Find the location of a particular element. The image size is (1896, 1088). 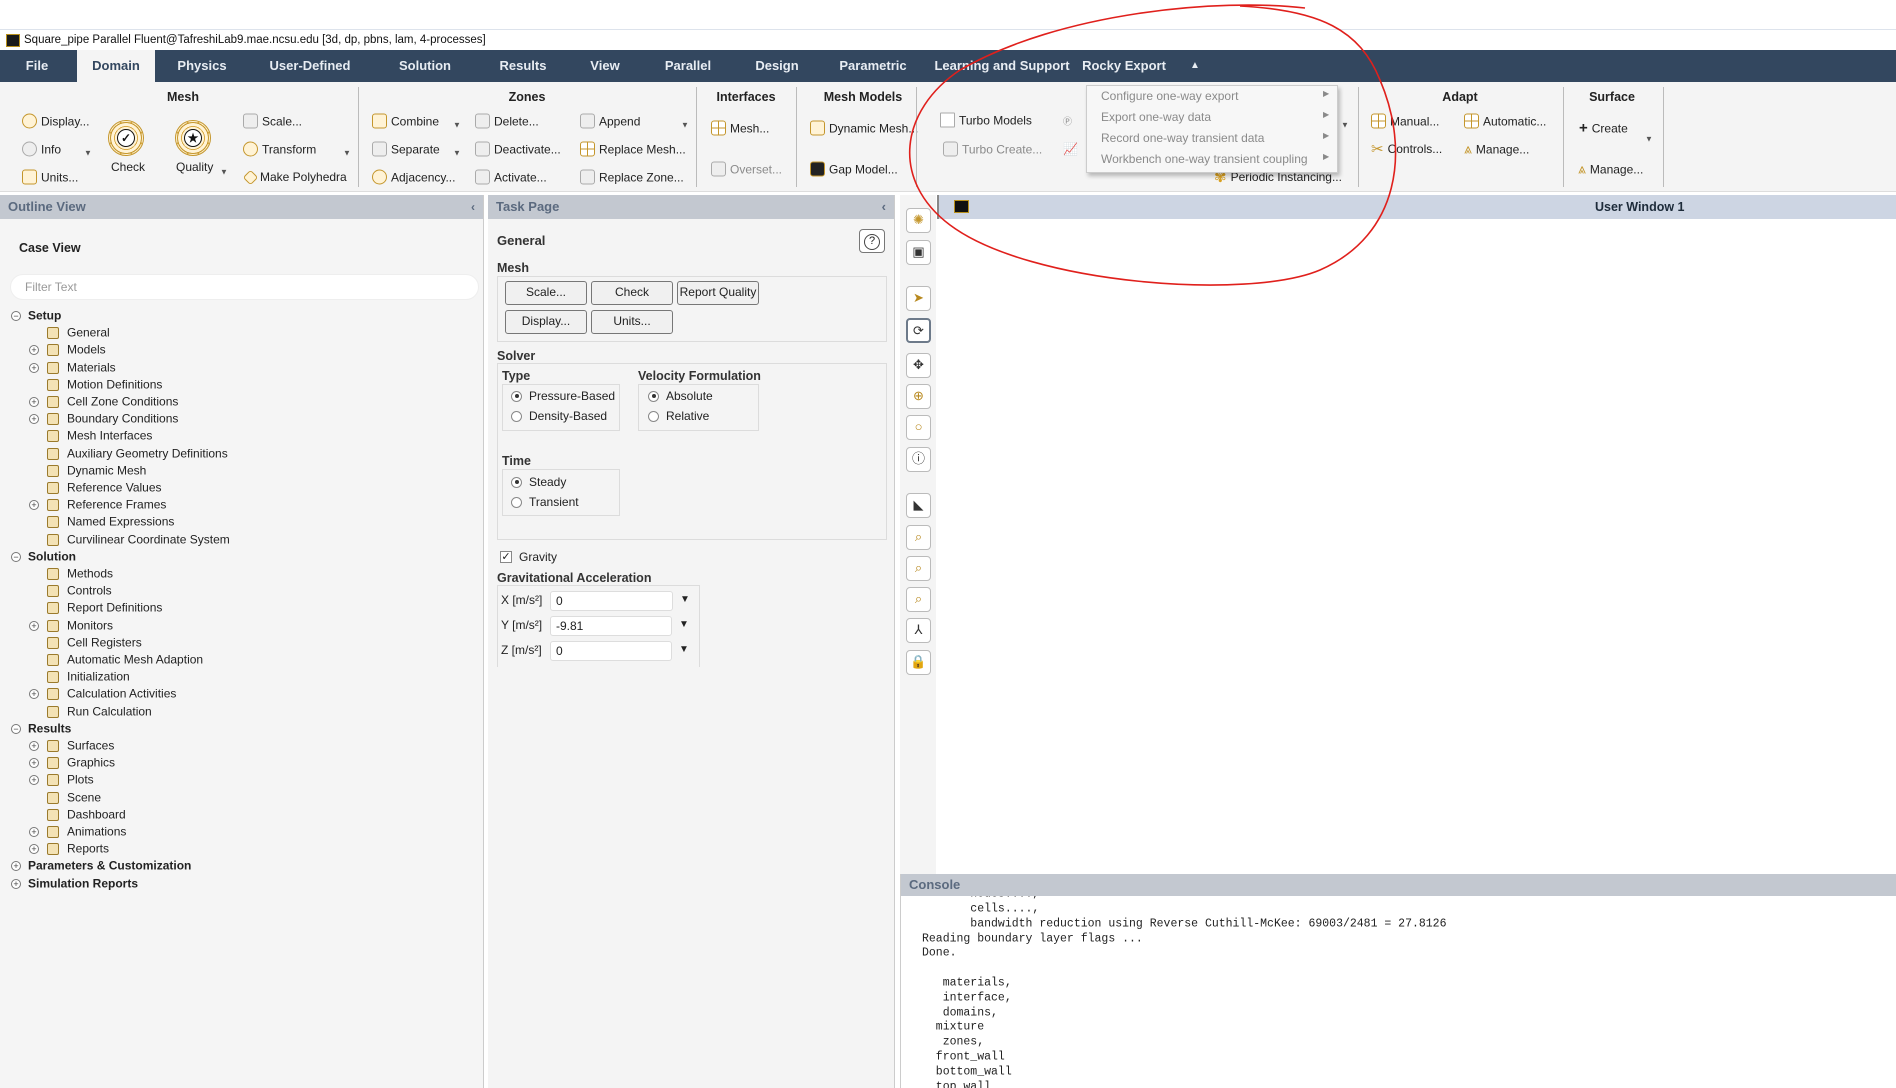

turbo-models-checkbox: Turbo Models is located at coordinates (986, 120).